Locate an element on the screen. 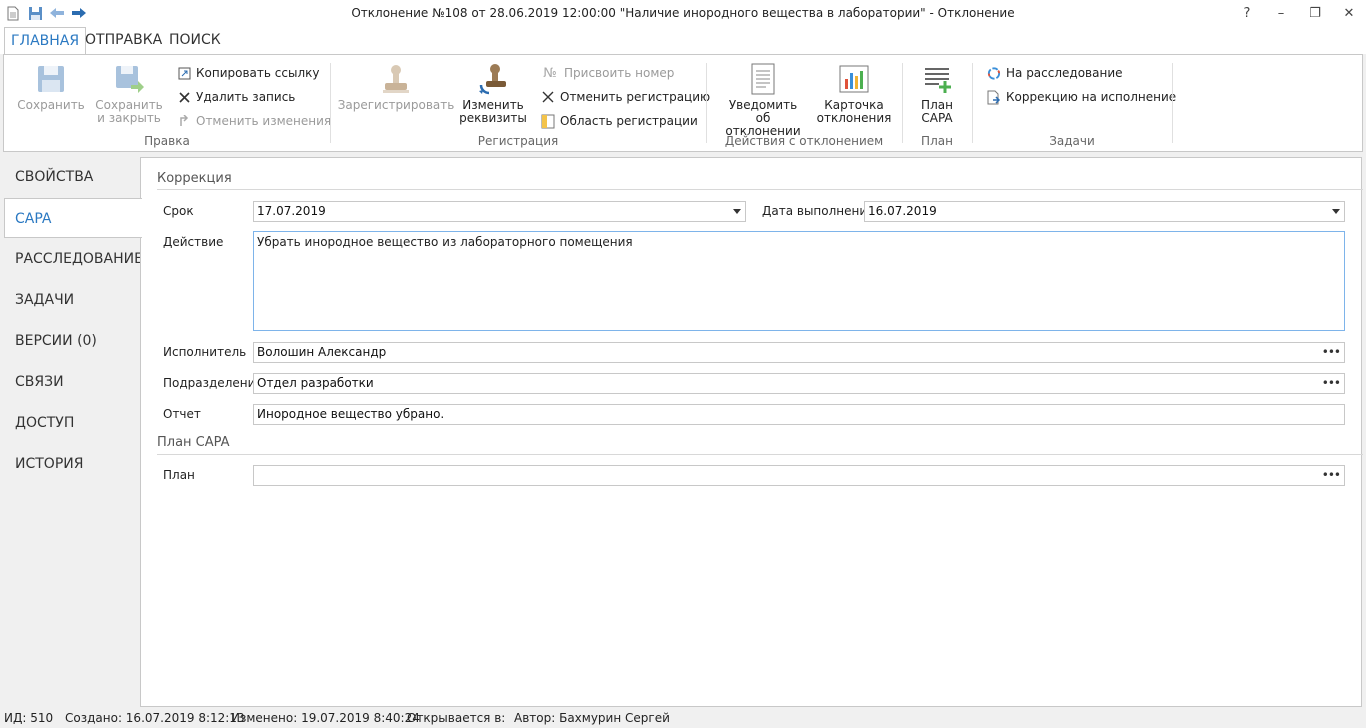 This screenshot has height=728, width=1366. deadline-label: Срок is located at coordinates (178, 211).